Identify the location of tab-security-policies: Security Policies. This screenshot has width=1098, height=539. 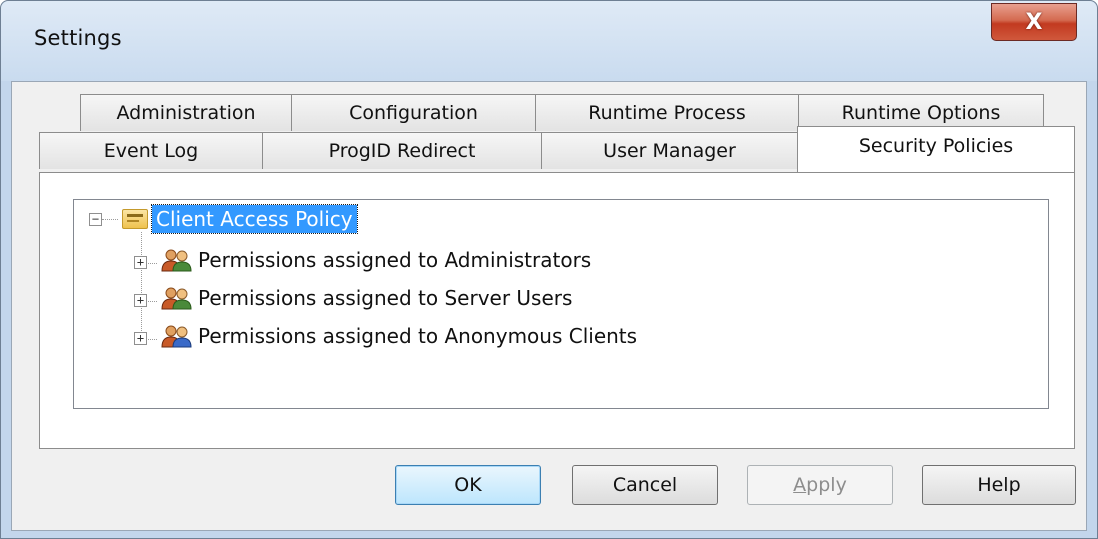
(936, 149).